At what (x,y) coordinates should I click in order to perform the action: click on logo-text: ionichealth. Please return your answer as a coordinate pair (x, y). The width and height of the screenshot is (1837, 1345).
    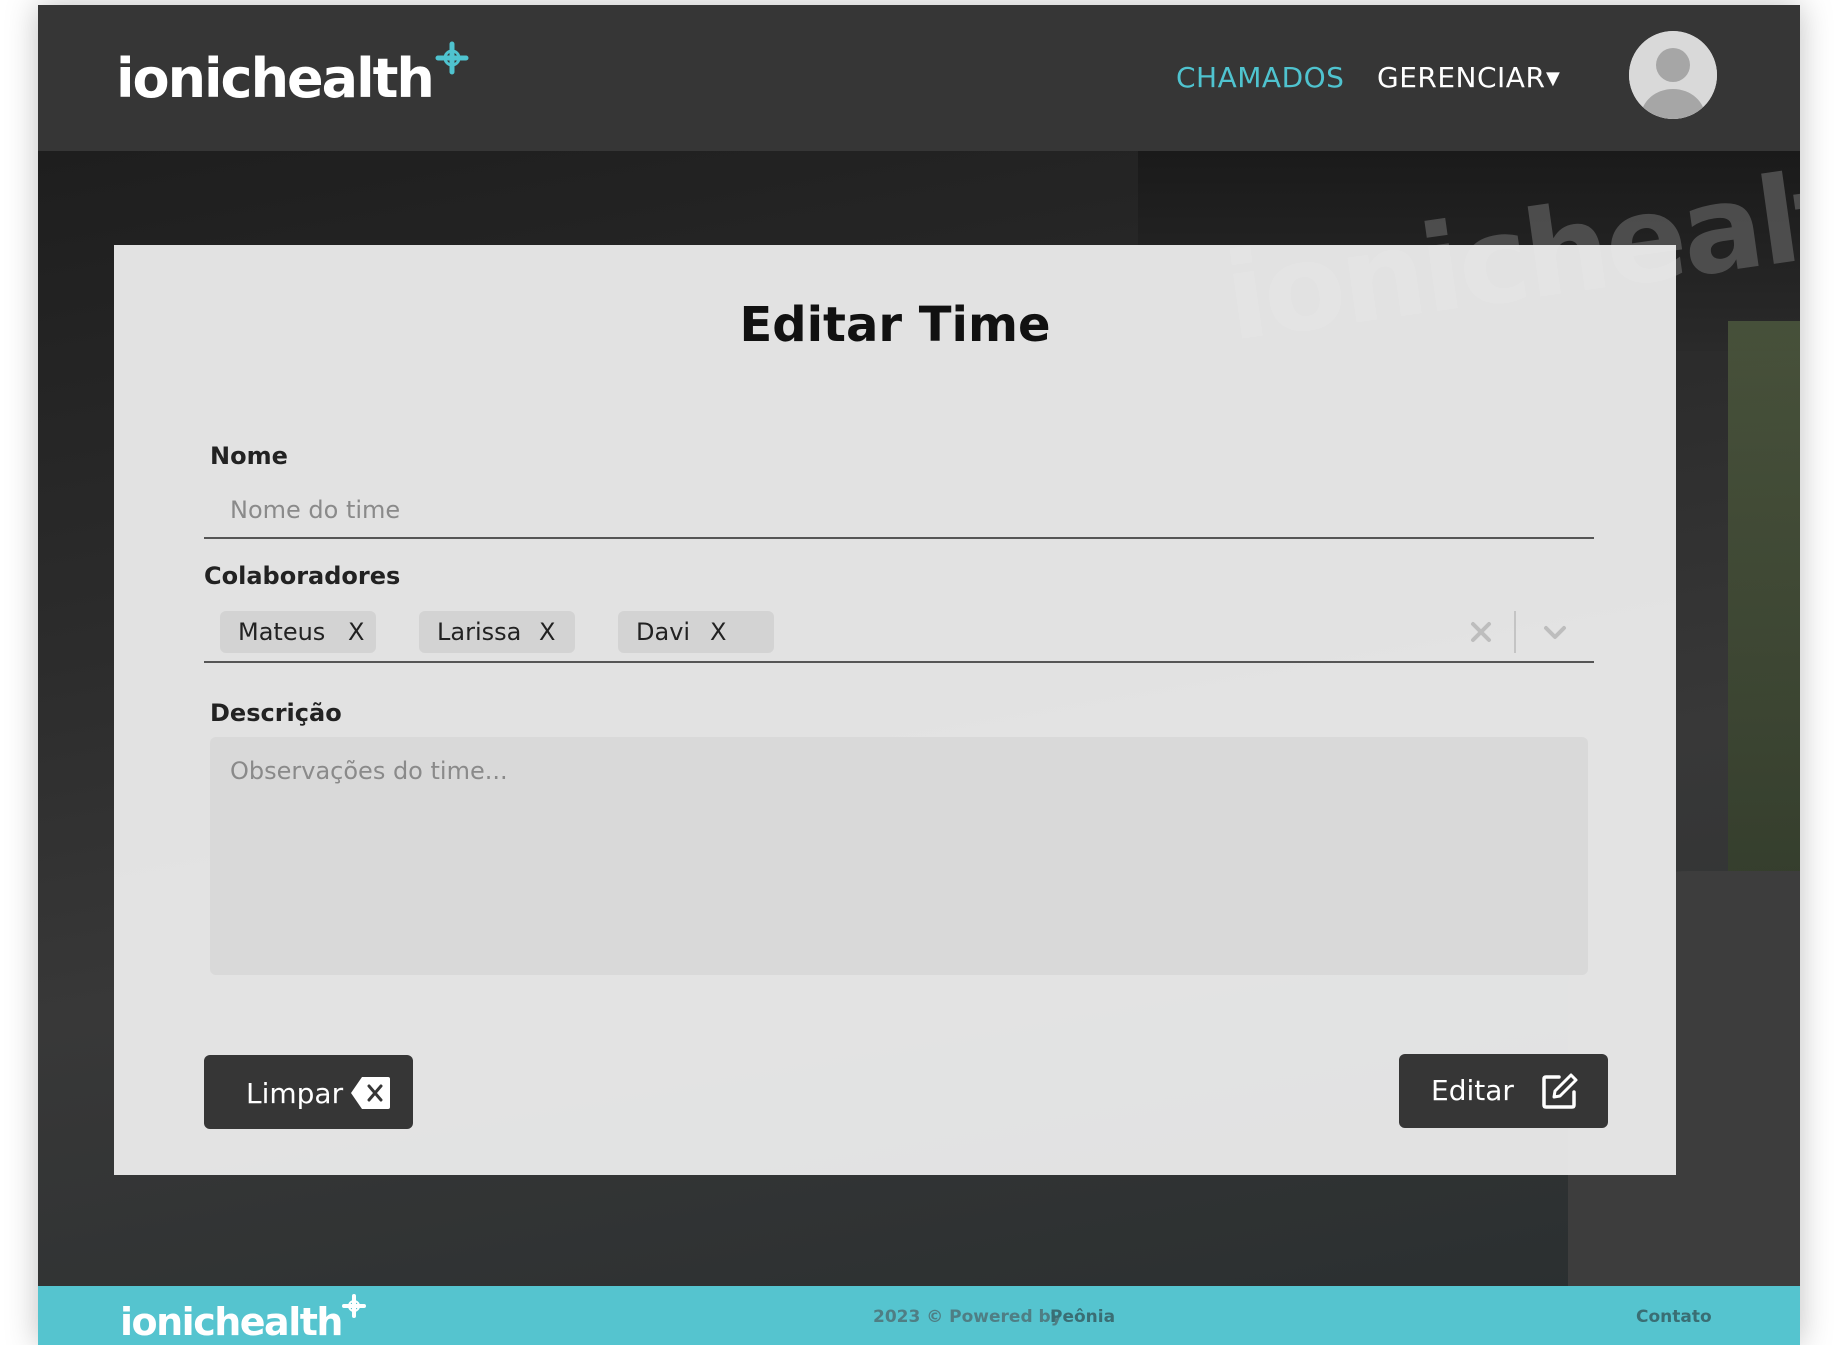
    Looking at the image, I should click on (275, 78).